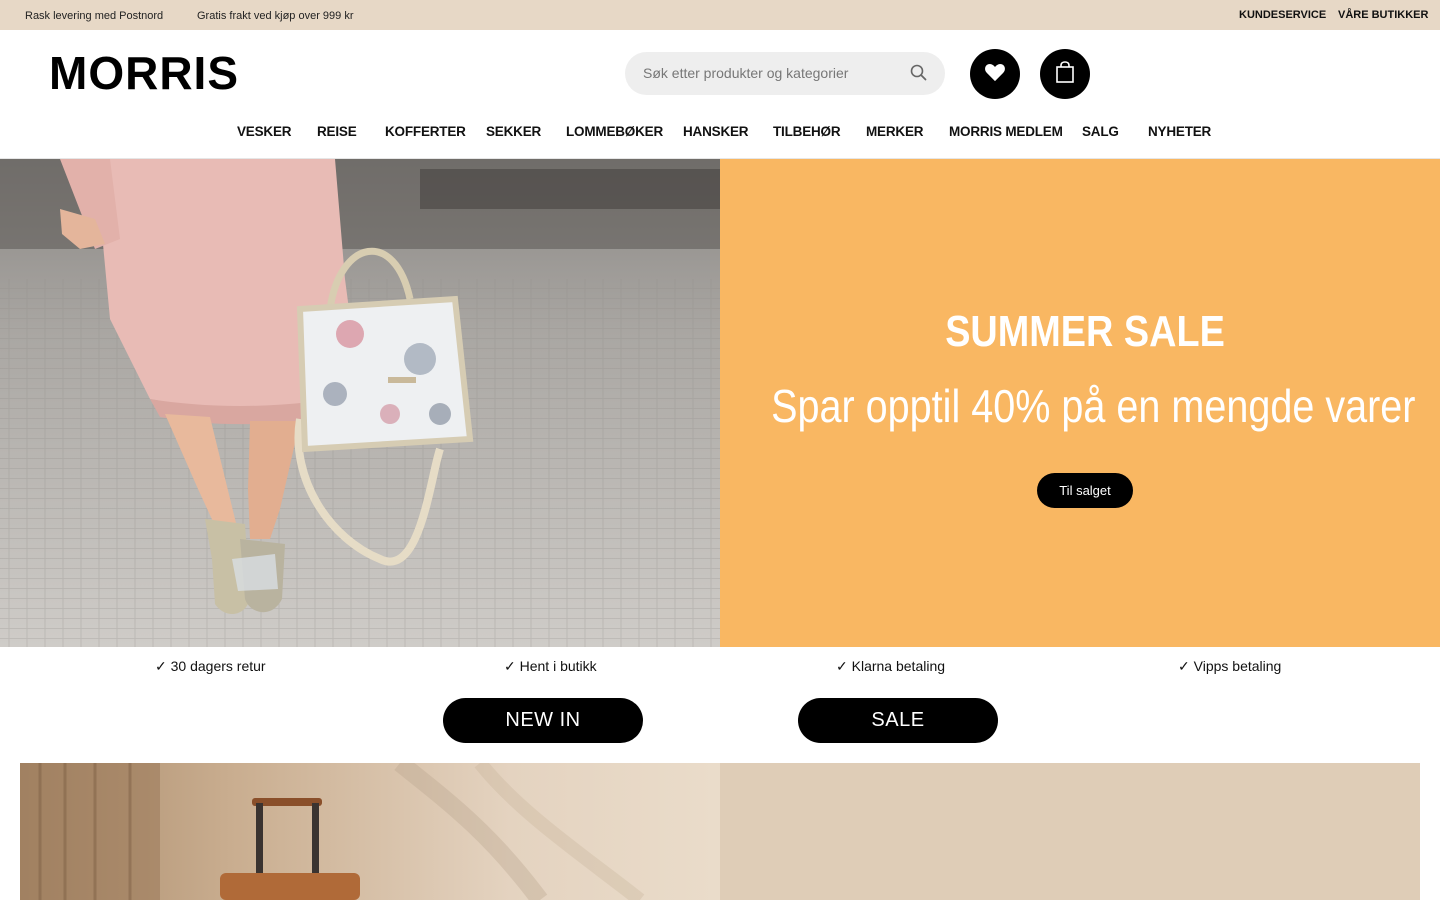 The width and height of the screenshot is (1440, 900). What do you see at coordinates (550, 666) in the screenshot?
I see `usp-pickup: ✓ Hent i butikk` at bounding box center [550, 666].